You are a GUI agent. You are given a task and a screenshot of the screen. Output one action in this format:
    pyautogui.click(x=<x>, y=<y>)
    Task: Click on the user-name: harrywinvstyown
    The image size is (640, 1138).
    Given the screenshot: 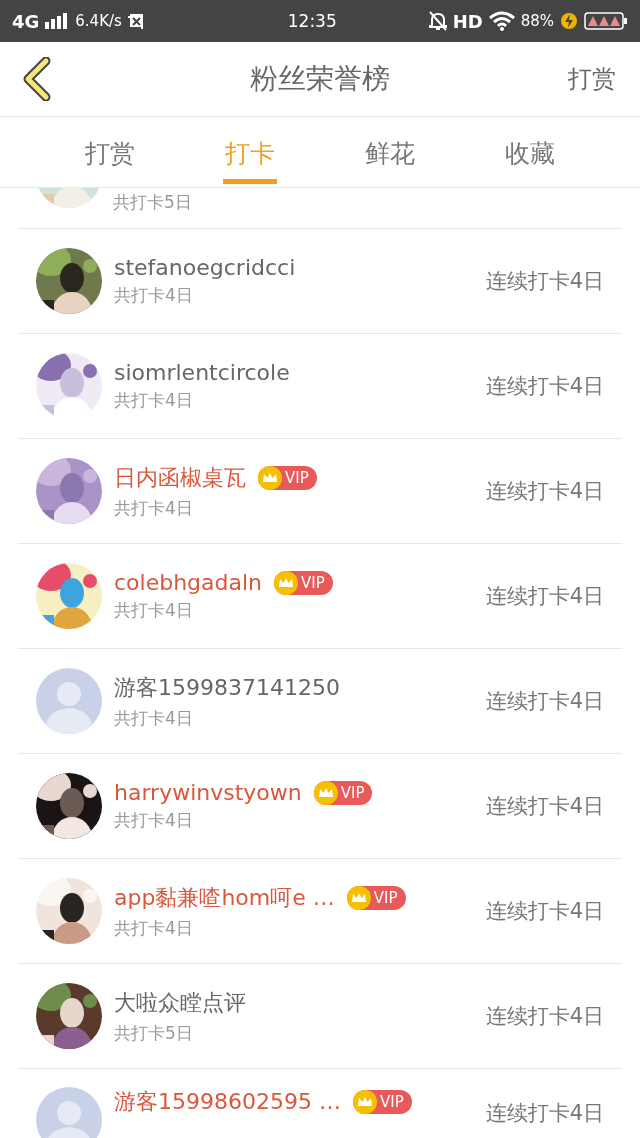 What is the action you would take?
    pyautogui.click(x=208, y=792)
    